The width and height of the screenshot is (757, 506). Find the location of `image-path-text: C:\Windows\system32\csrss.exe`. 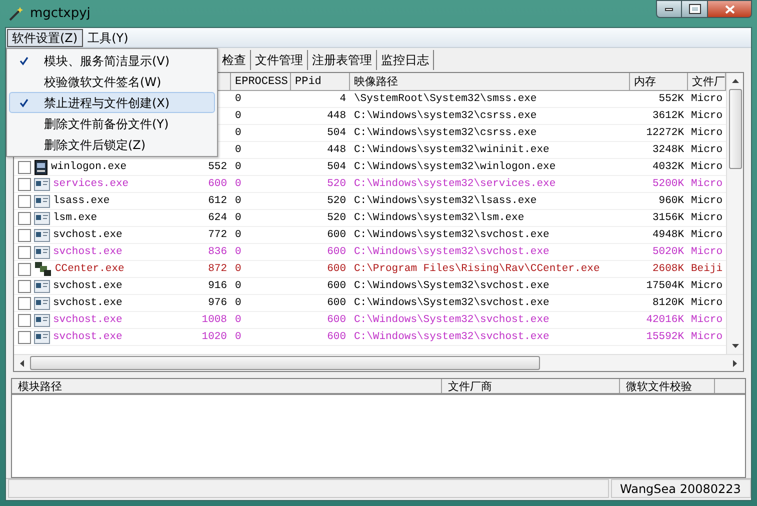

image-path-text: C:\Windows\system32\csrss.exe is located at coordinates (445, 133).